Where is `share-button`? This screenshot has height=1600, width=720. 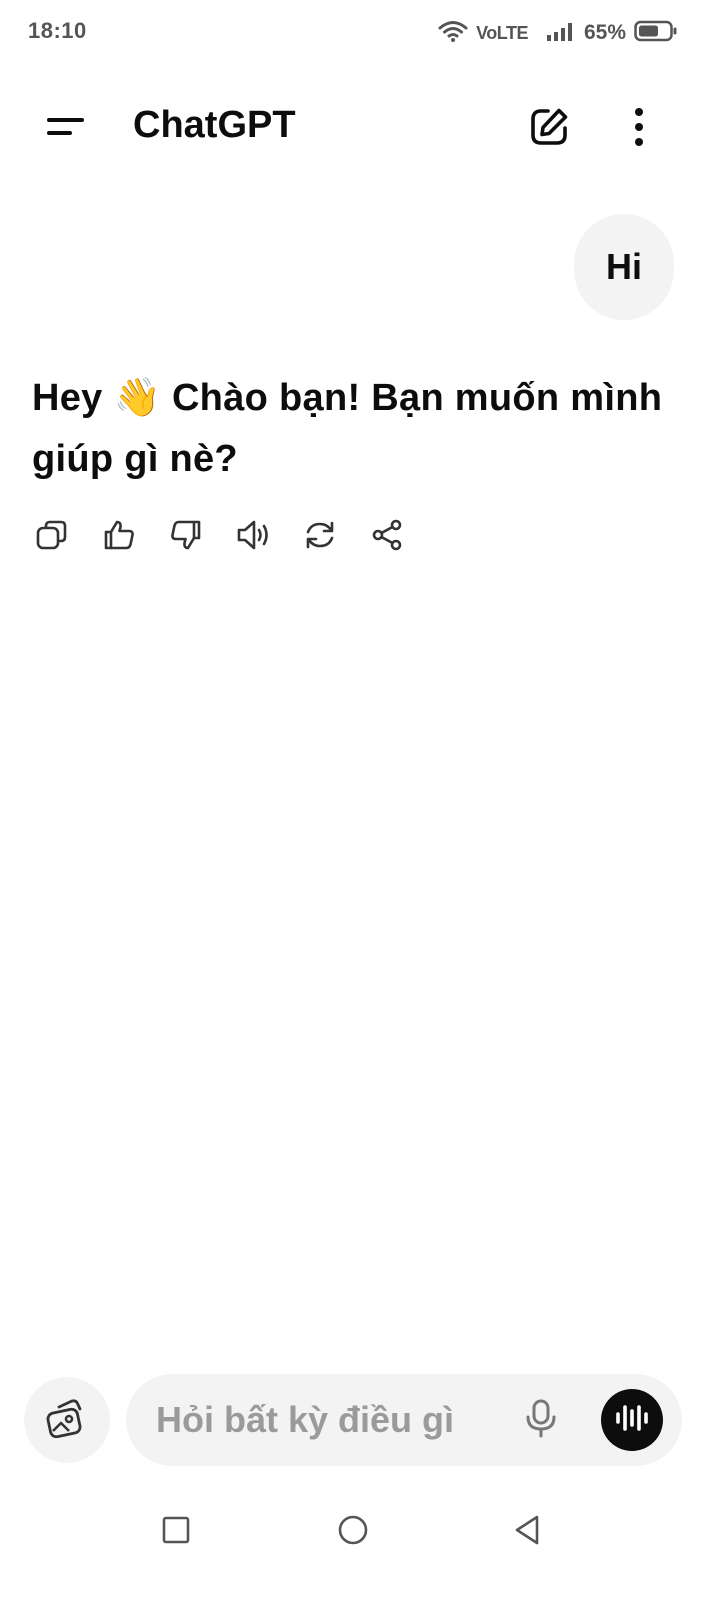
share-button is located at coordinates (387, 537).